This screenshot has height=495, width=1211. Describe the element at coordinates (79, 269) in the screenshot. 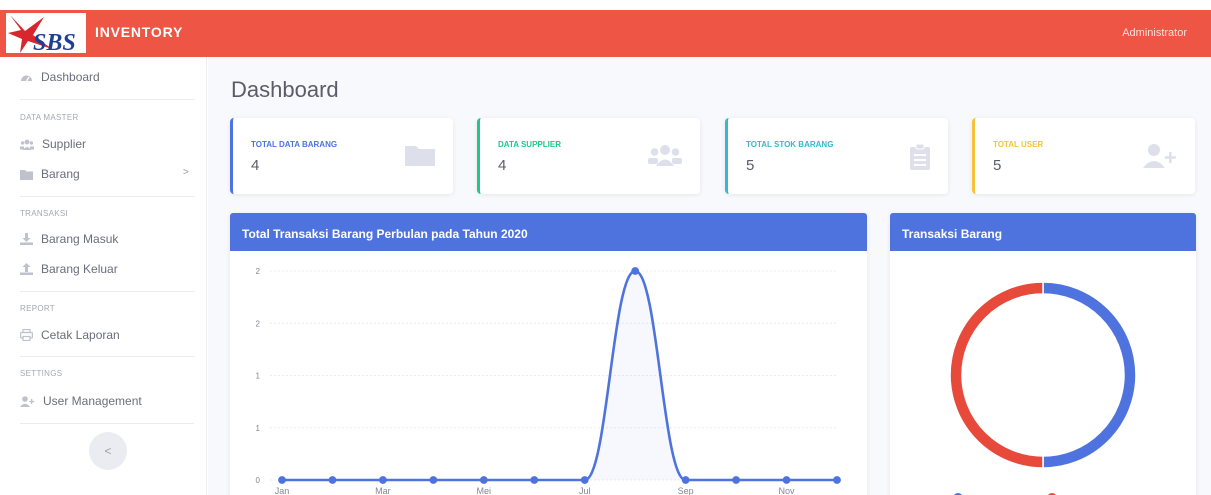

I see `sidebar-item-label: Barang Keluar` at that location.